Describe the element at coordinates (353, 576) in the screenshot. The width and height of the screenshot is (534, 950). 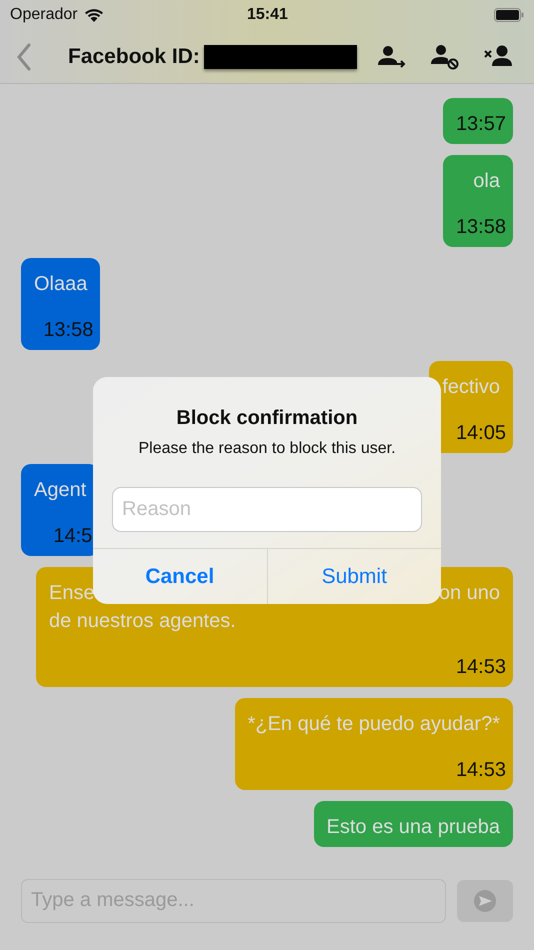
I see `dialog-button: Submit` at that location.